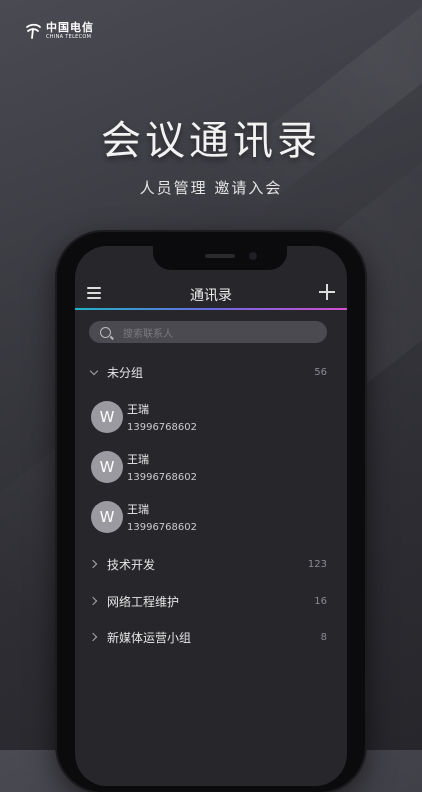 The width and height of the screenshot is (422, 792). Describe the element at coordinates (94, 372) in the screenshot. I see `chevron-down-icon` at that location.